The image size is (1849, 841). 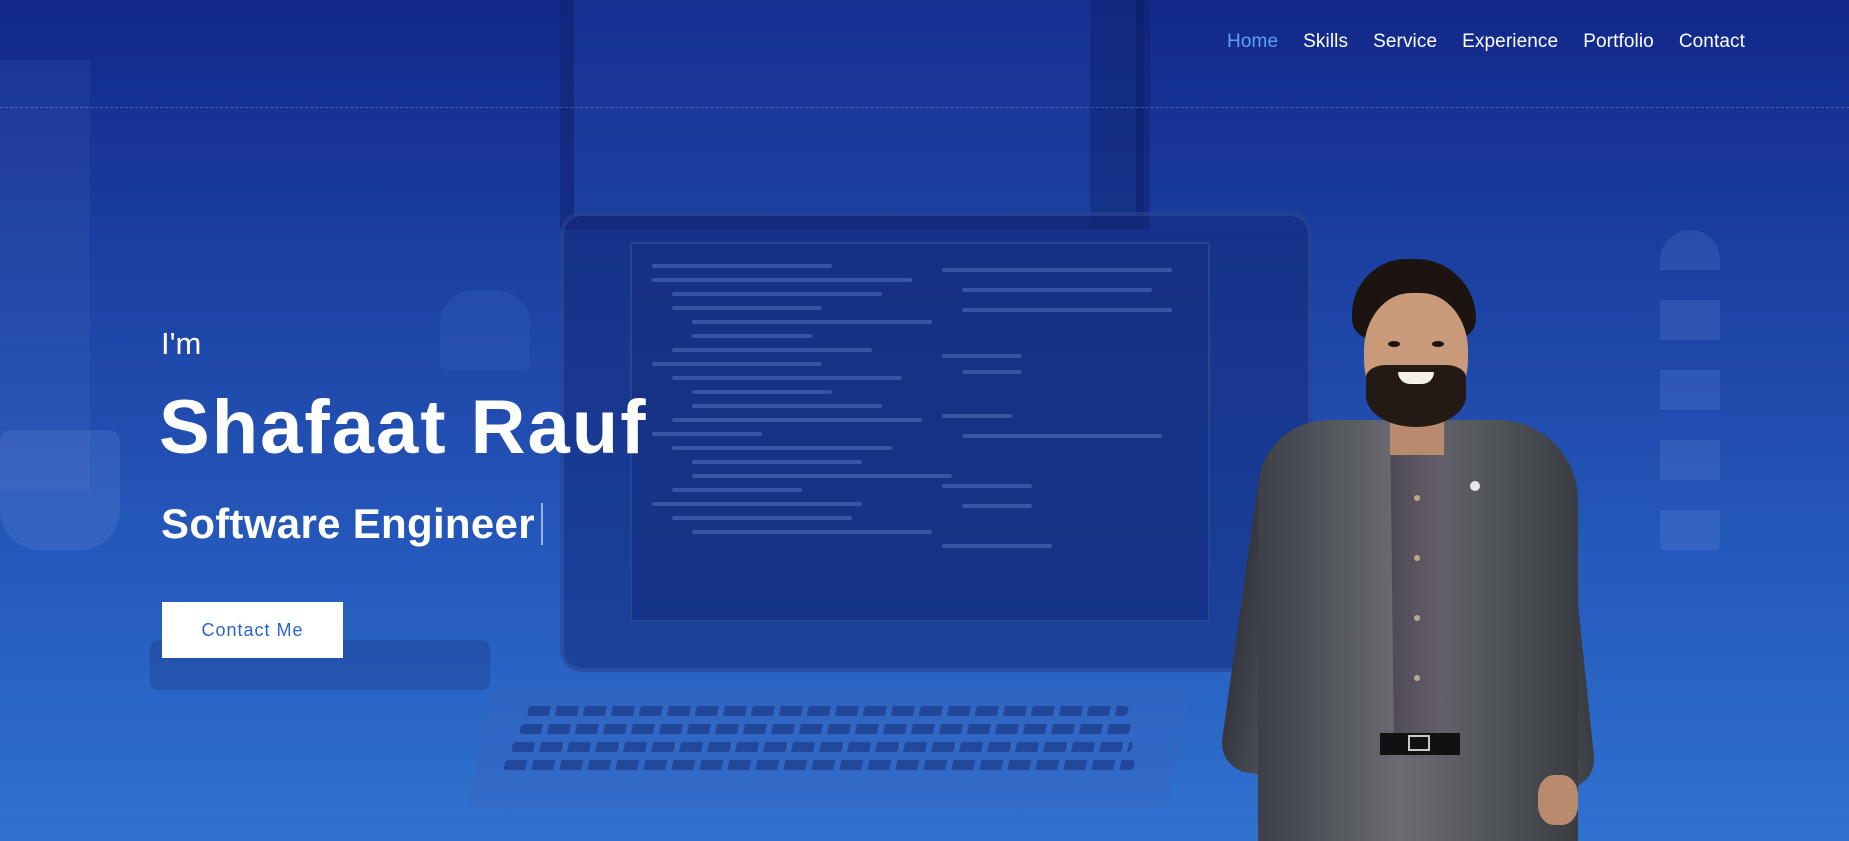 I want to click on nav-link-service: Service, so click(x=1405, y=41).